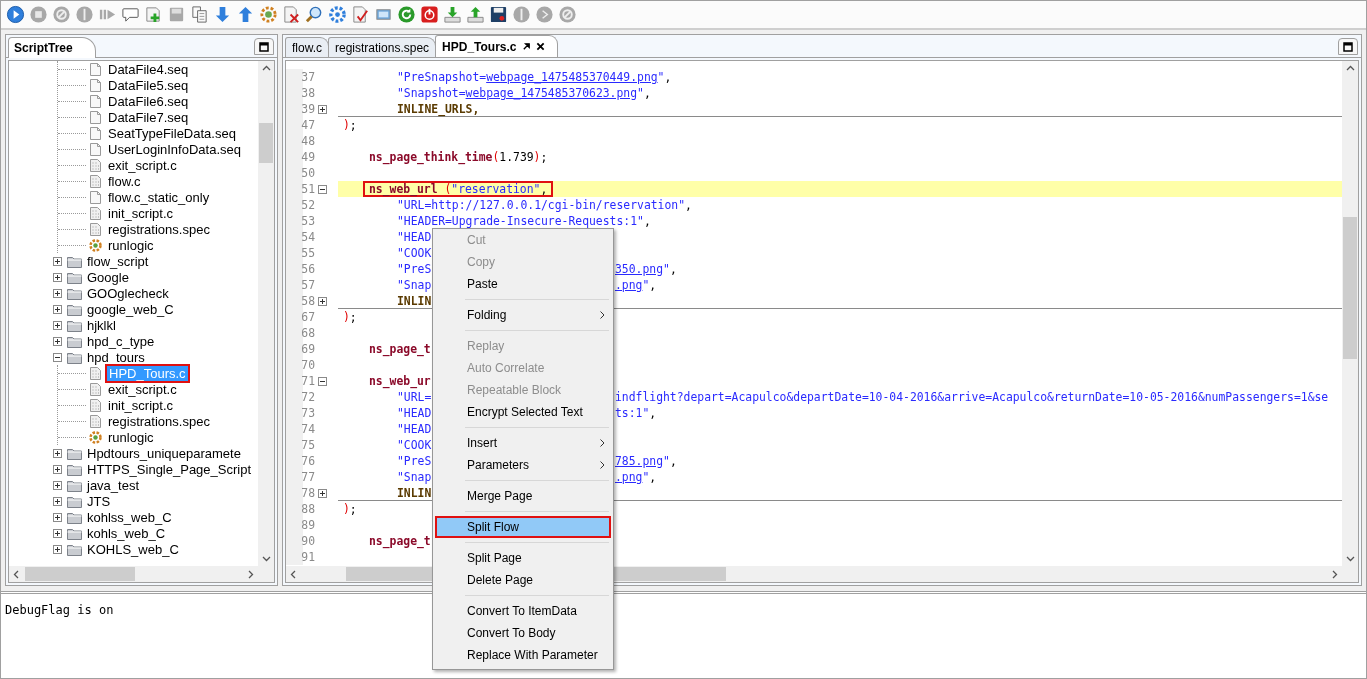  Describe the element at coordinates (400, 381) in the screenshot. I see `code-line: ns_web_ur` at that location.